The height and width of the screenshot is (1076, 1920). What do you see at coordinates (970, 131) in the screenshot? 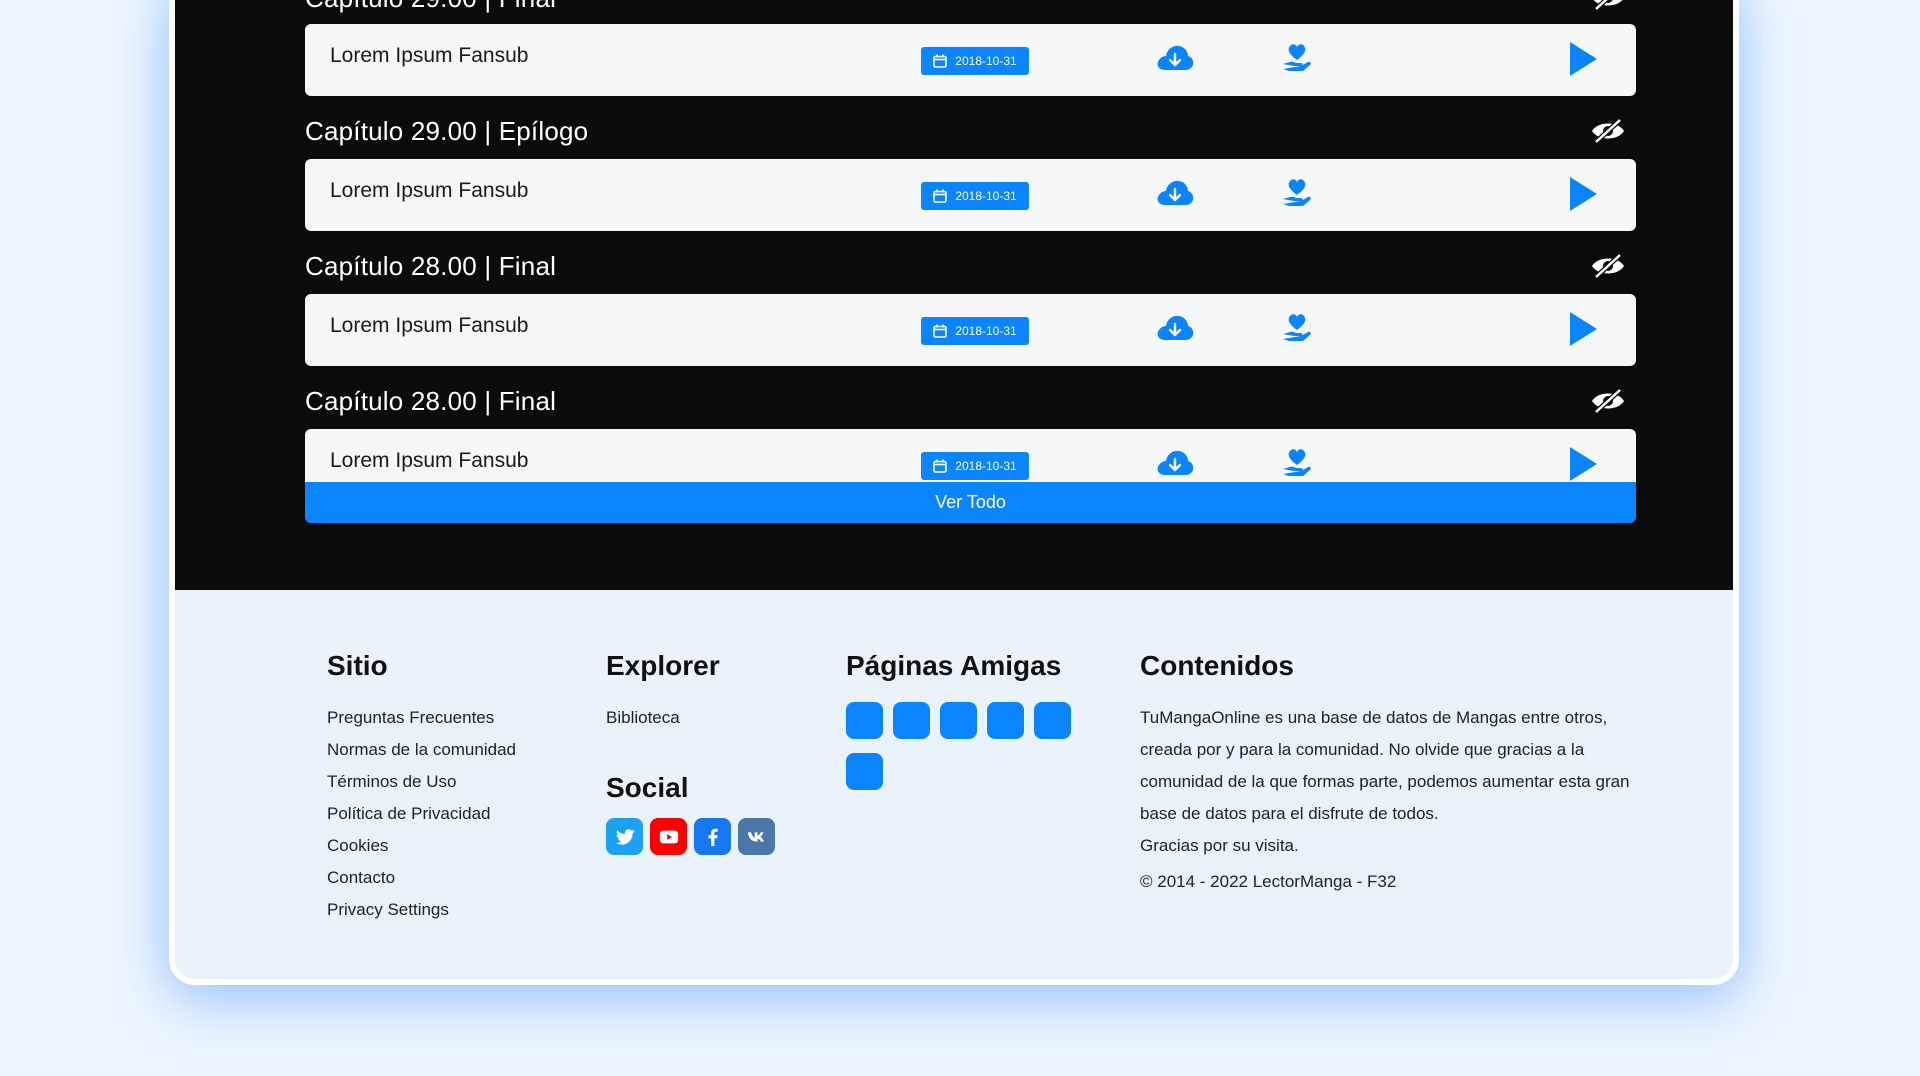
I see `chapter-header: Capítulo 29.00 | Epílogo` at bounding box center [970, 131].